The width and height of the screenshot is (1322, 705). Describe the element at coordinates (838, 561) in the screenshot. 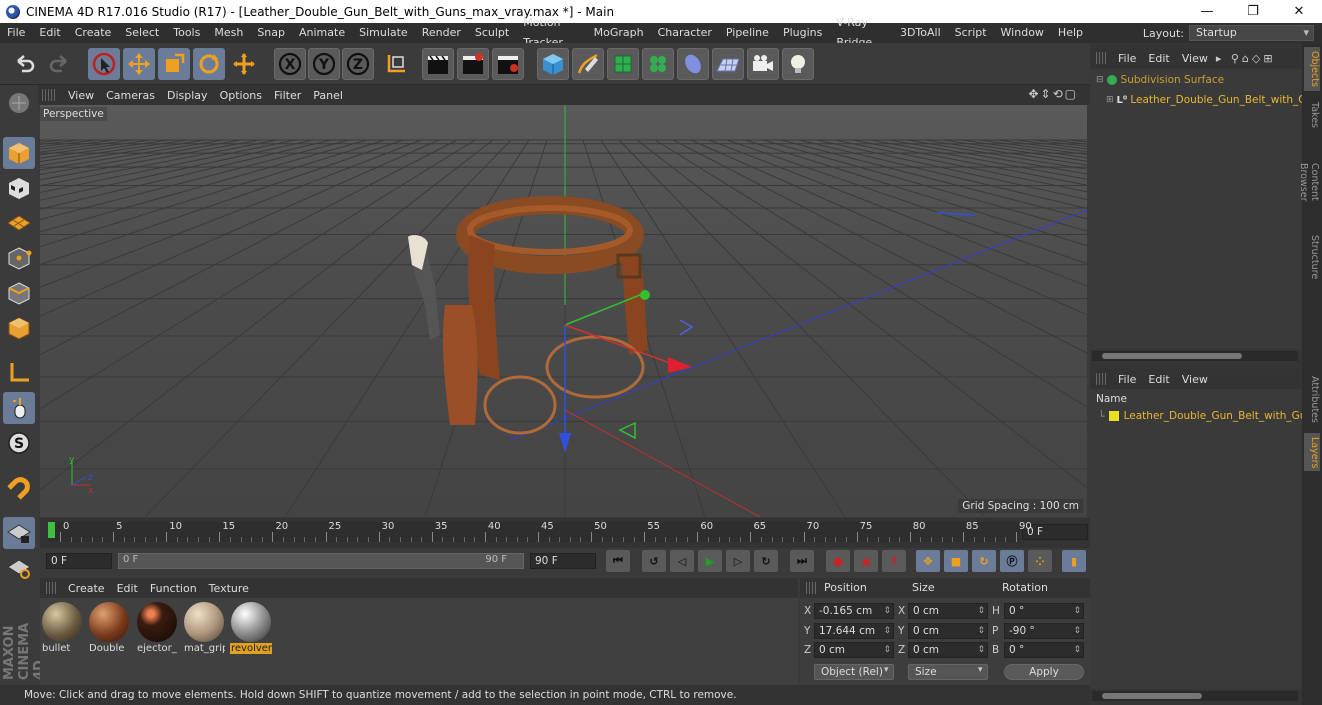

I see `record-active-icon: ●` at that location.